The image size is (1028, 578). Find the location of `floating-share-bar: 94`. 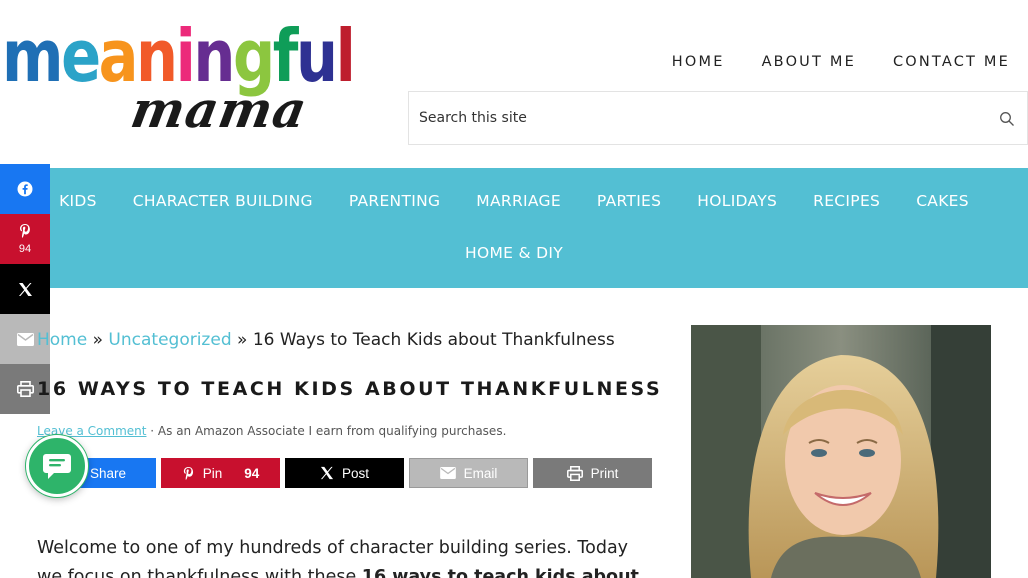

floating-share-bar: 94 is located at coordinates (25, 289).